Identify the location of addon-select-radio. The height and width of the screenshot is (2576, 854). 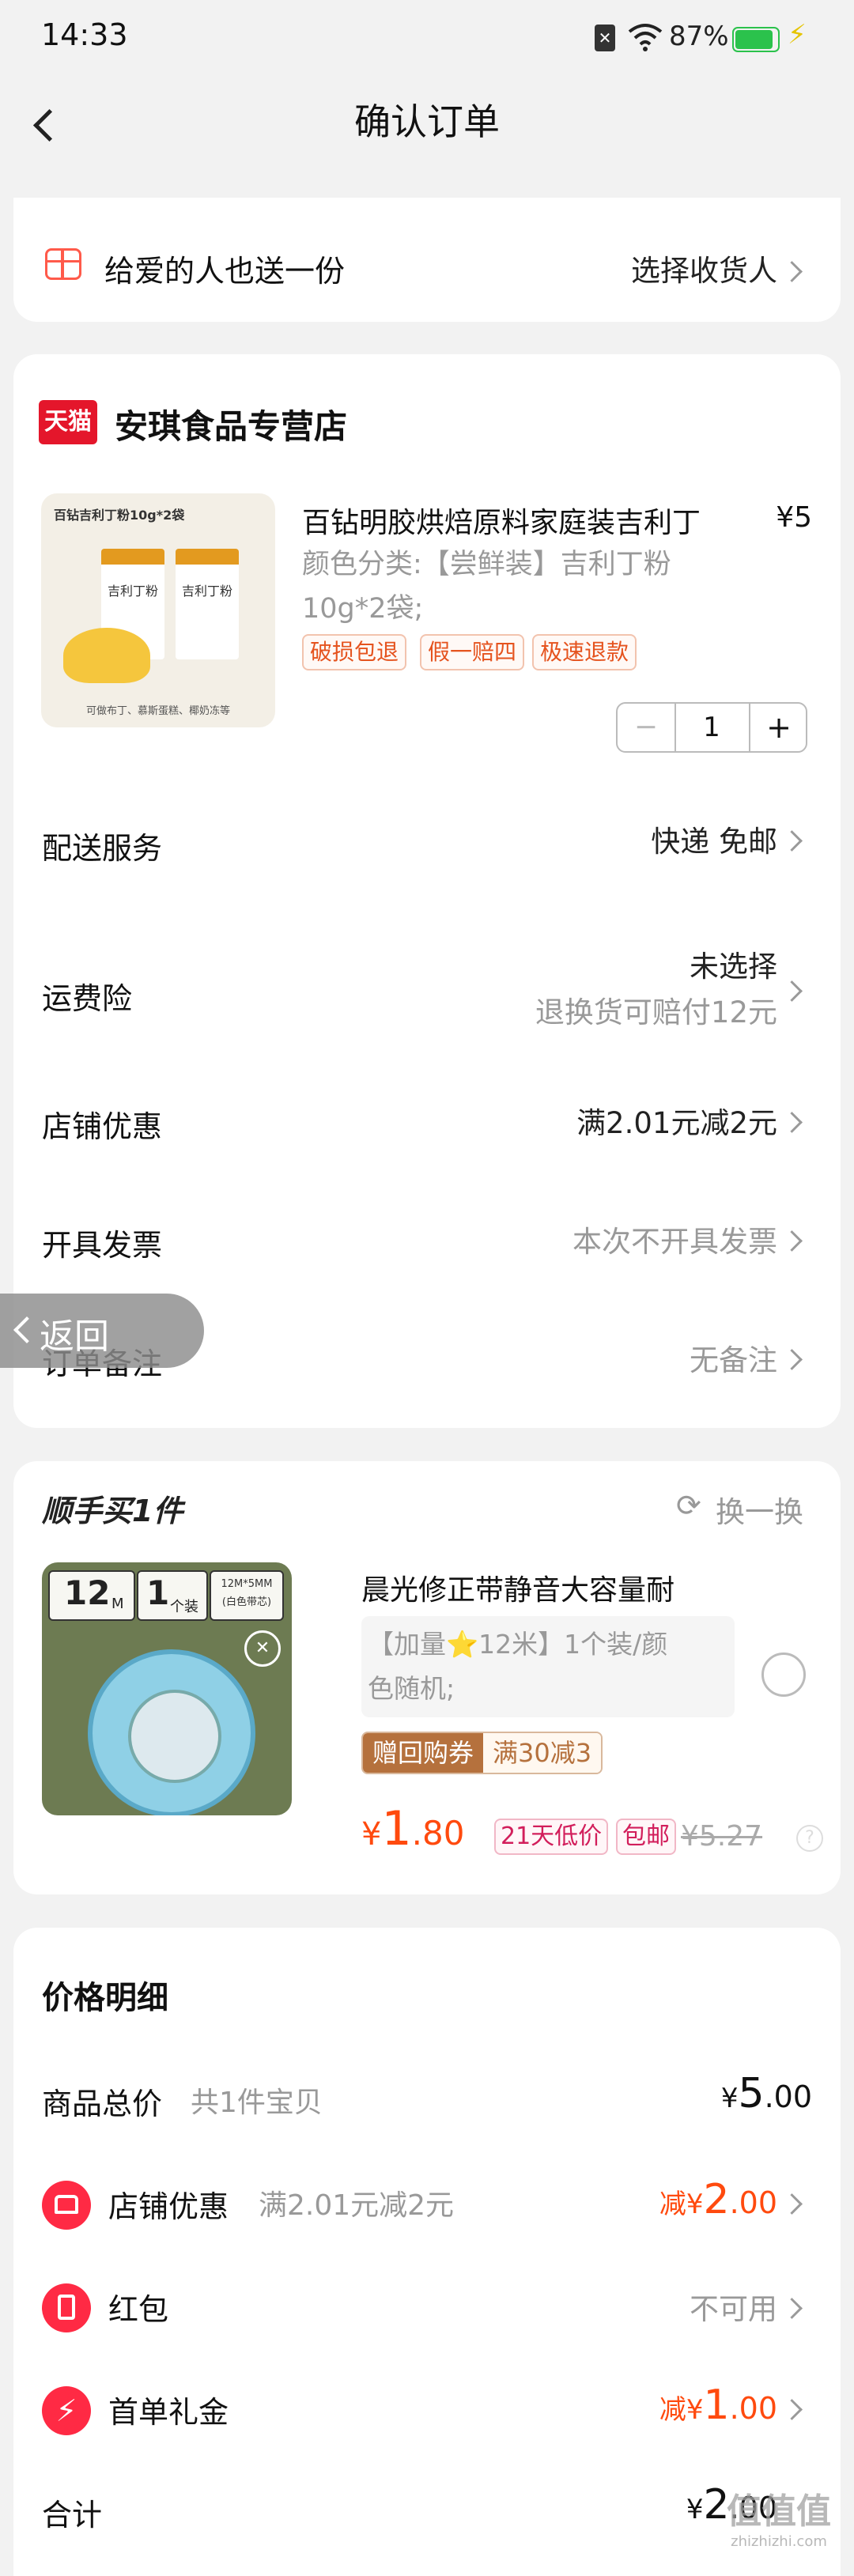
(783, 1674).